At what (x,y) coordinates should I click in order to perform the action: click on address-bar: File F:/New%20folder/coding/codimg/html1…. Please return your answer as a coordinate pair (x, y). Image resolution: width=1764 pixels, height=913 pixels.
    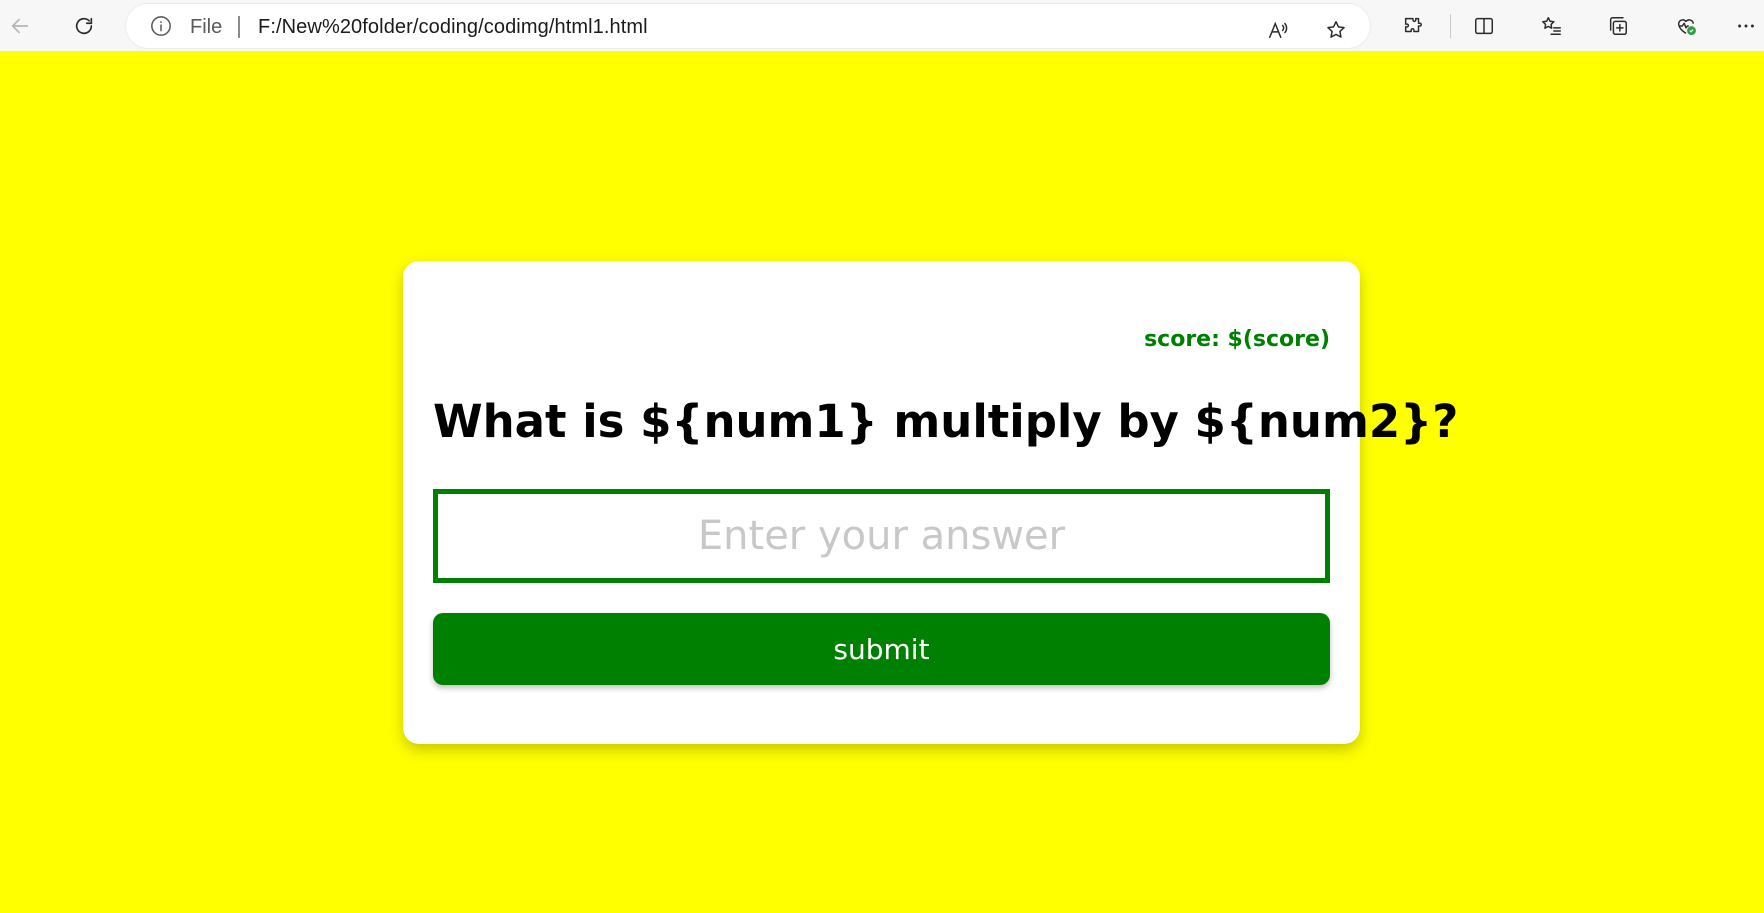
    Looking at the image, I should click on (748, 26).